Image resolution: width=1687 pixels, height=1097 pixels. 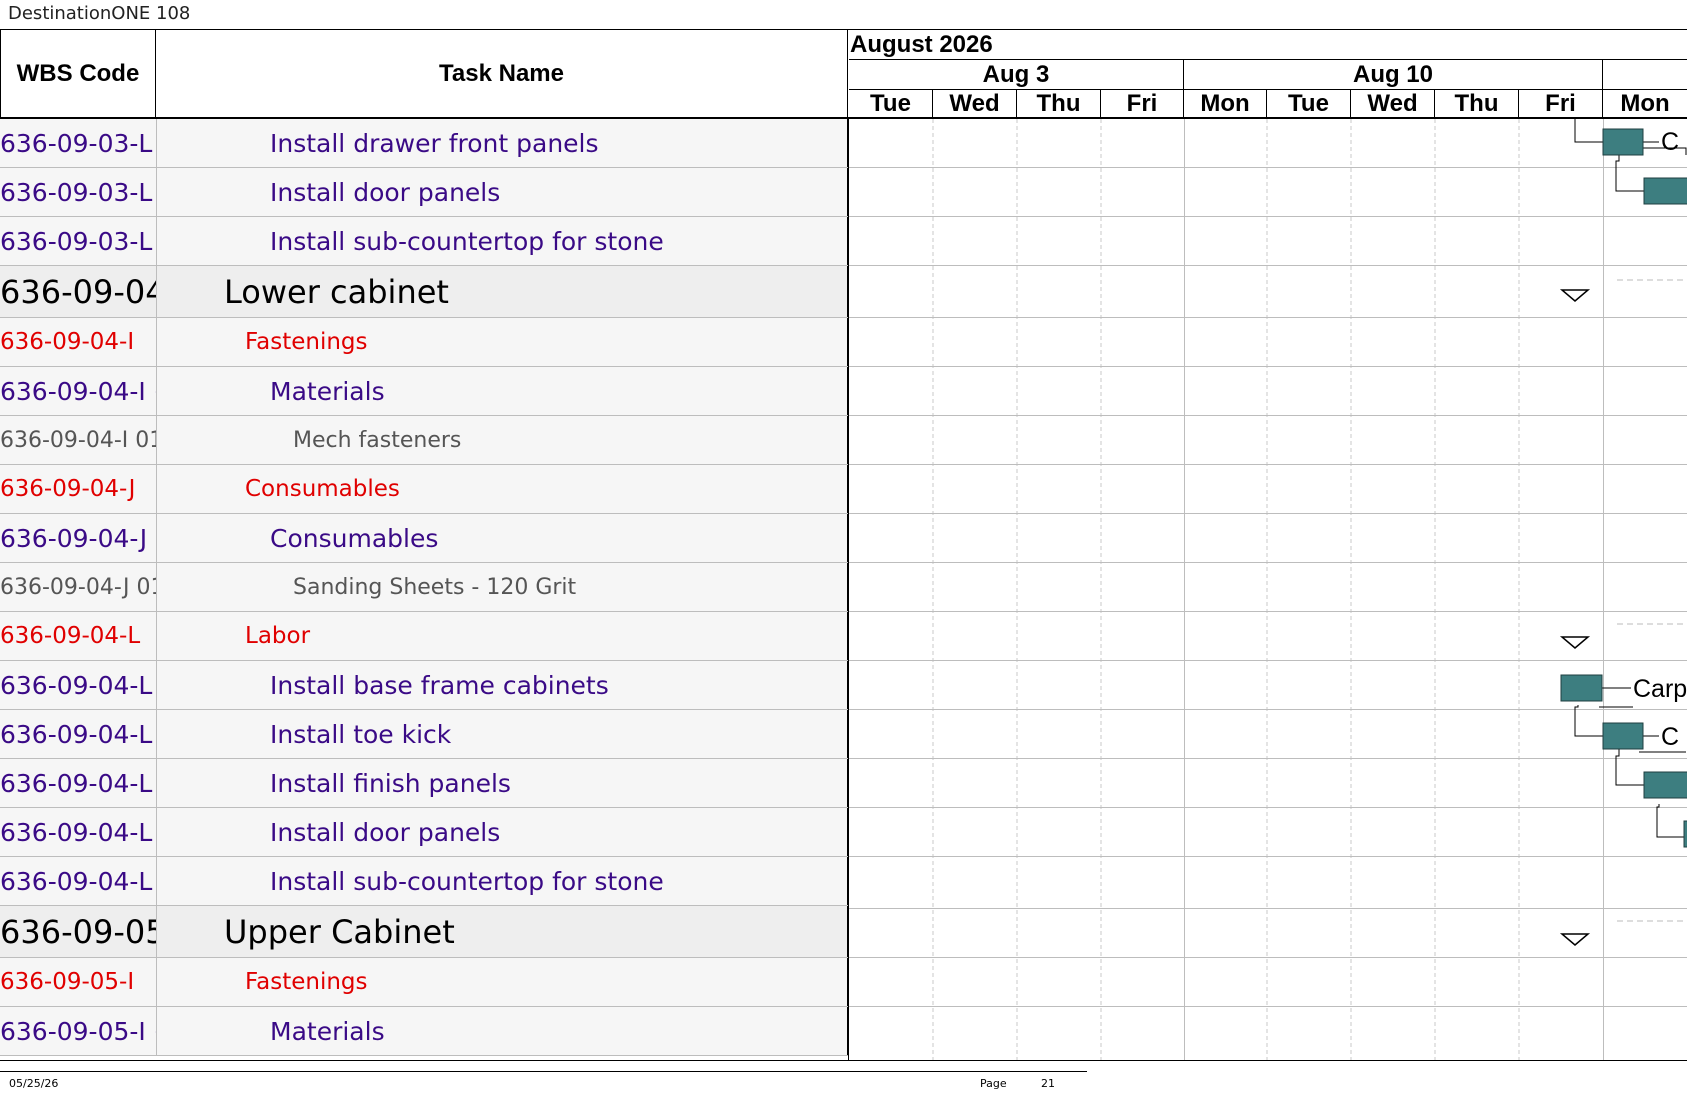 What do you see at coordinates (1660, 439) in the screenshot?
I see `gantt-bar-labels: C Carp C` at bounding box center [1660, 439].